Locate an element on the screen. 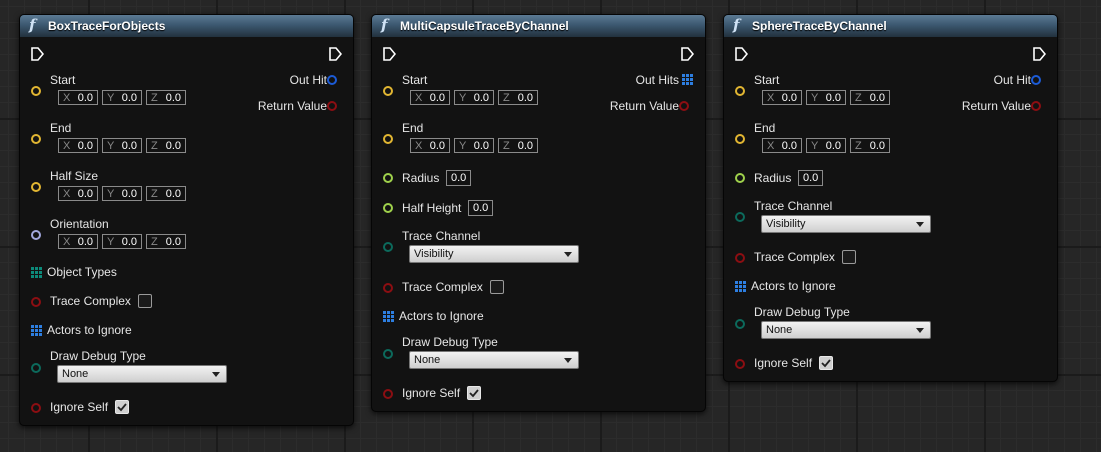 Image resolution: width=1101 pixels, height=452 pixels. half-size-label: Half Size is located at coordinates (74, 176).